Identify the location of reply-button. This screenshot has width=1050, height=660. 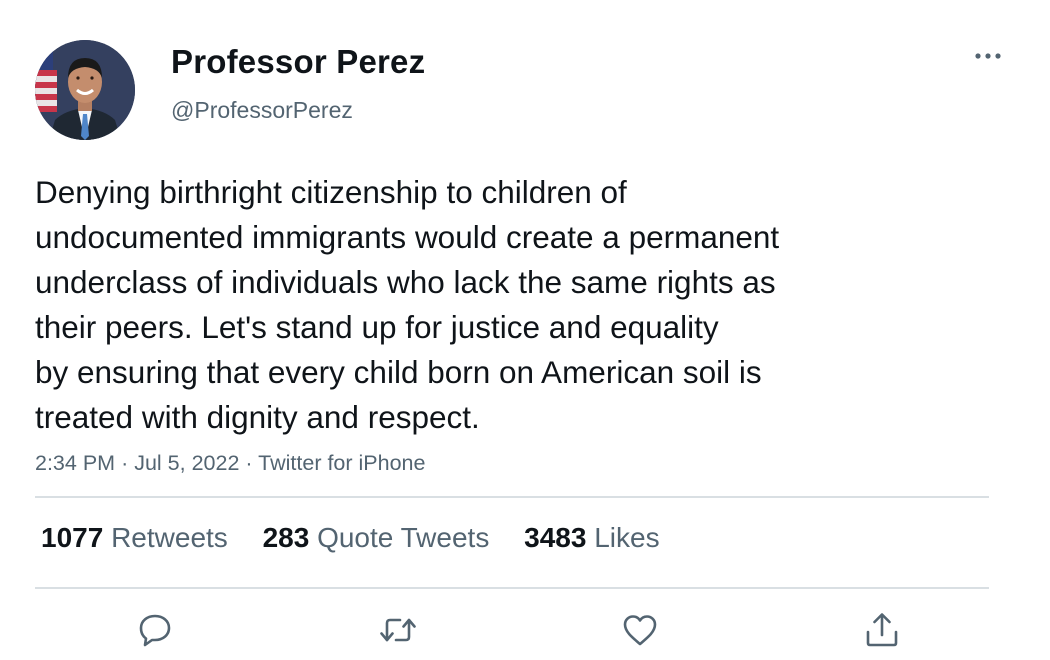
(155, 630).